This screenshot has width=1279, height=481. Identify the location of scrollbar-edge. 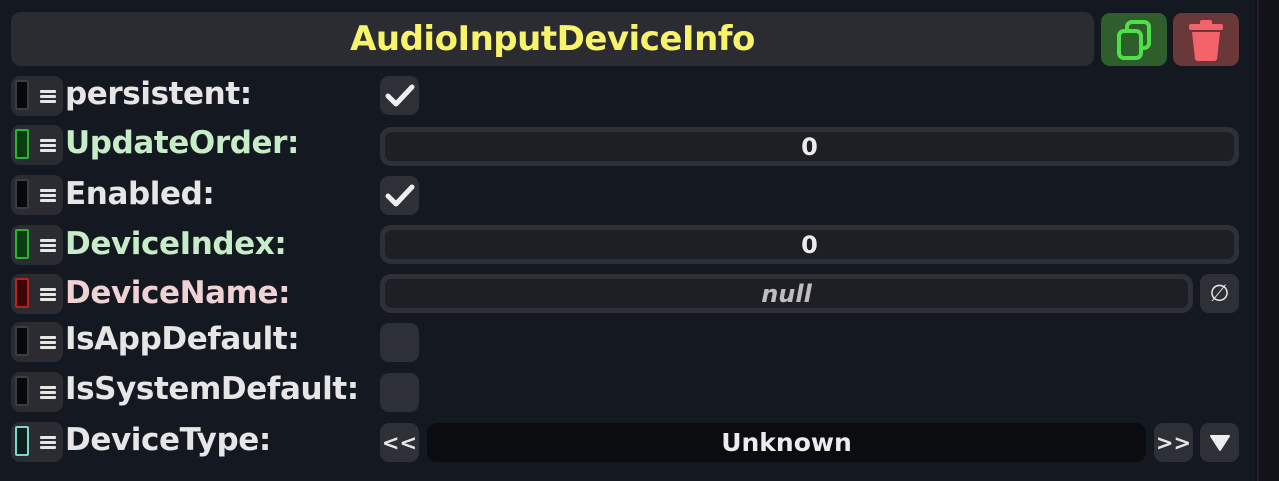
(1258, 240).